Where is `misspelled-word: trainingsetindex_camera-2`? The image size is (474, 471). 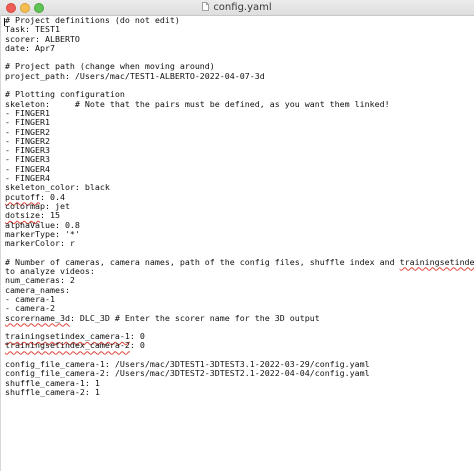 misspelled-word: trainingsetindex_camera-2 is located at coordinates (67, 345).